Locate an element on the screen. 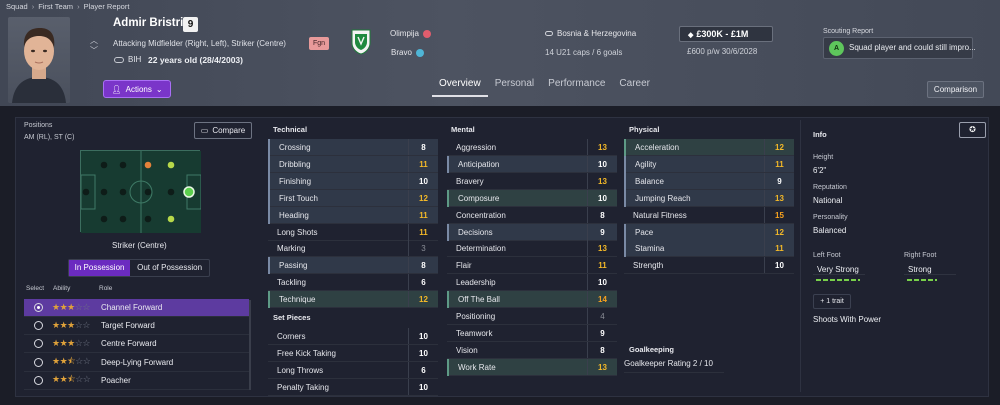  star-icon: ☆ is located at coordinates (86, 379).